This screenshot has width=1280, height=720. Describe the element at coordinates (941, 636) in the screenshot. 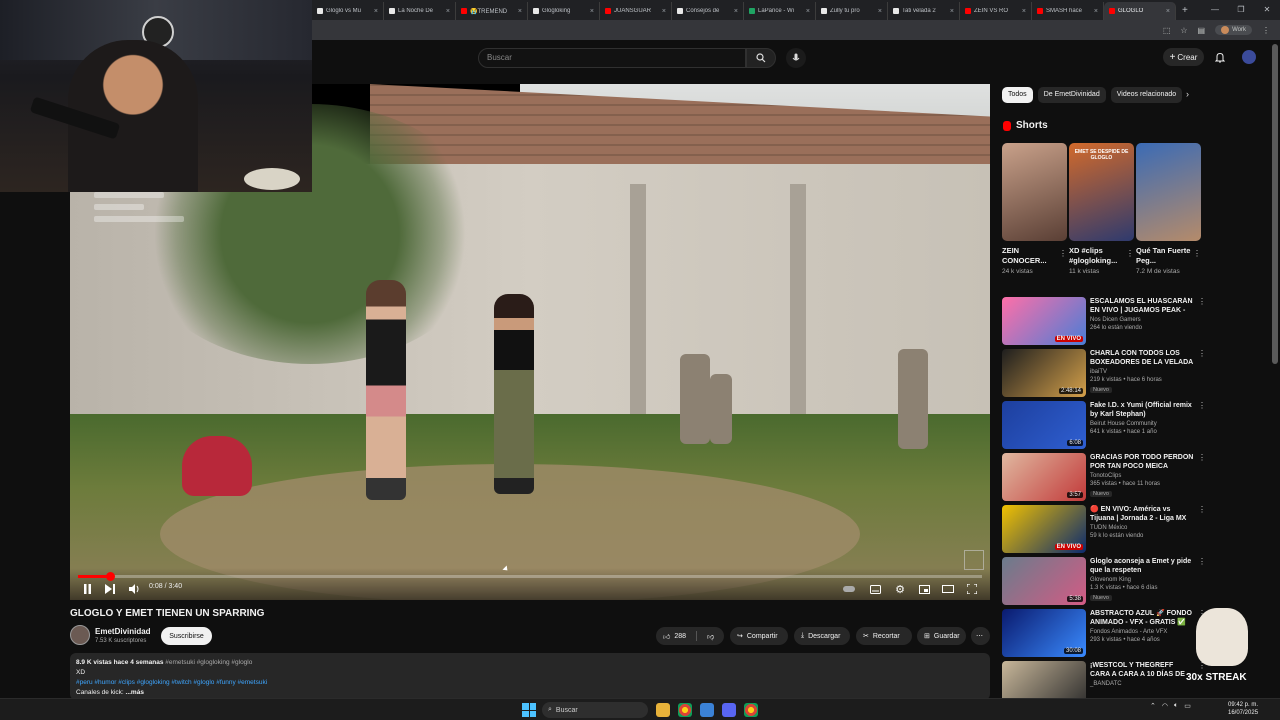

I see `save-button: ⊞ Guardar` at that location.